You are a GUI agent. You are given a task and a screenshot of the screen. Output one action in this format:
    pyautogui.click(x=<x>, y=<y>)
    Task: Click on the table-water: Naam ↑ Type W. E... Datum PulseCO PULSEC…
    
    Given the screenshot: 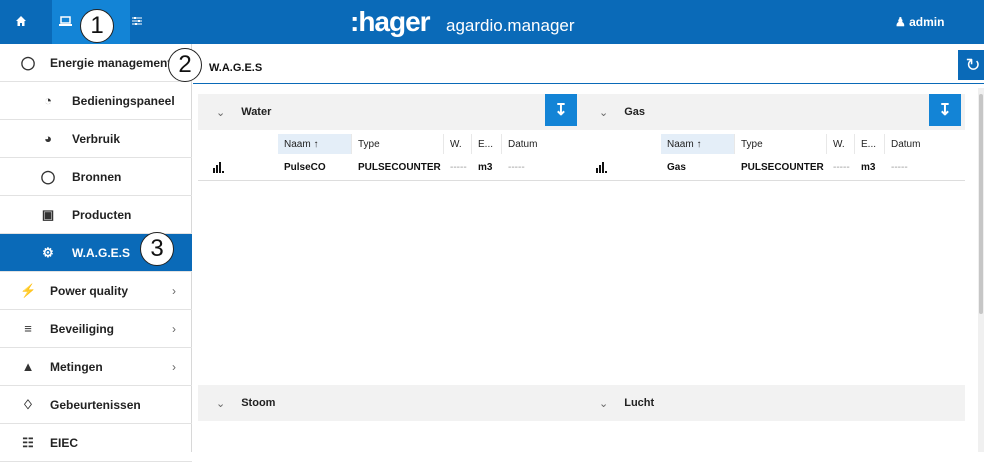 What is the action you would take?
    pyautogui.click(x=389, y=158)
    